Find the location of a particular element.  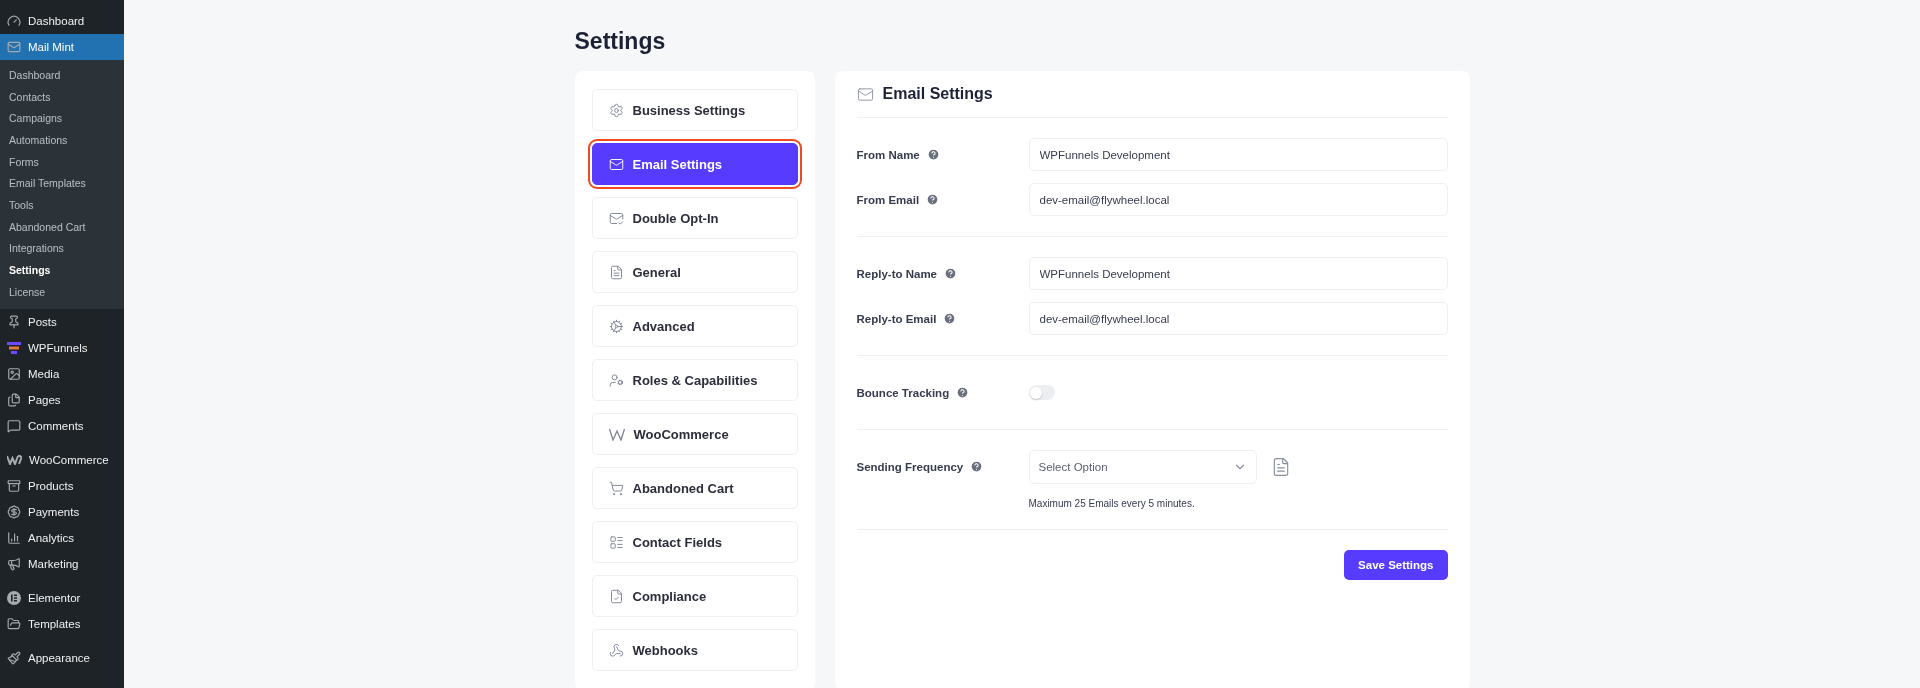

submenu-item: Contacts is located at coordinates (62, 96).